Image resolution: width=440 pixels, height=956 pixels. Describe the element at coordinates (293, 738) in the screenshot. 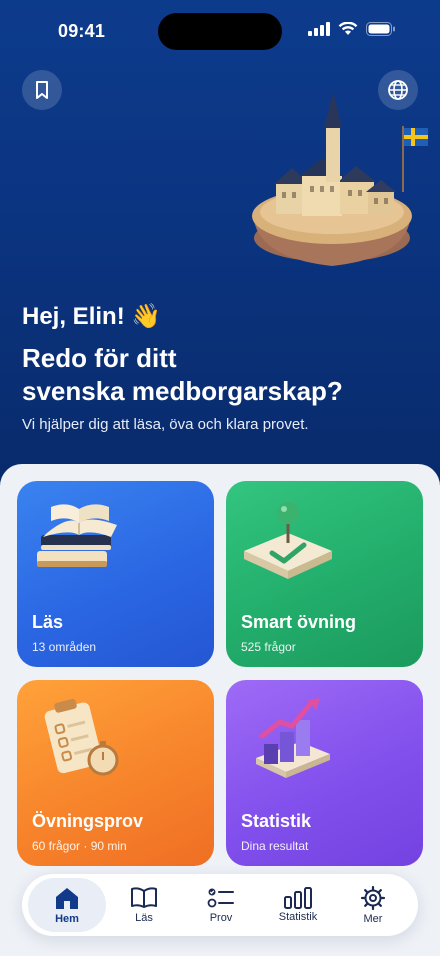

I see `bar-chart-icon` at that location.